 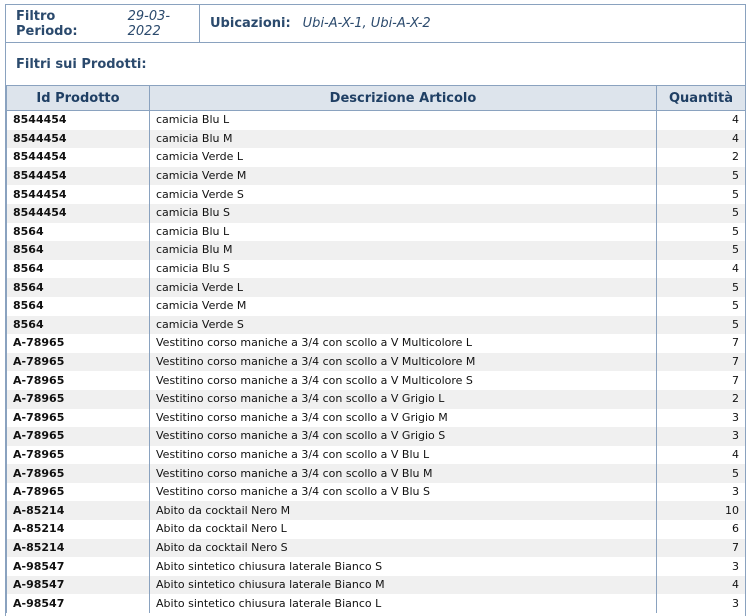 What do you see at coordinates (250, 23) in the screenshot?
I see `locations-label: Ubicazioni:` at bounding box center [250, 23].